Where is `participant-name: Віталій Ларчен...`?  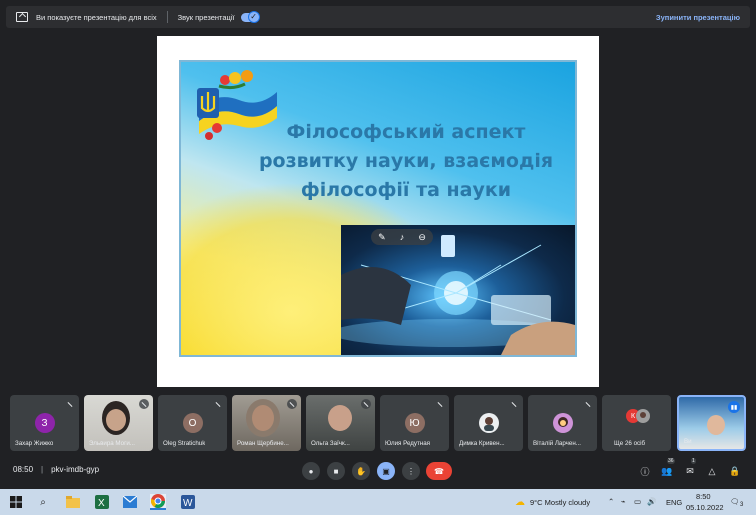 participant-name: Віталій Ларчен... is located at coordinates (557, 443).